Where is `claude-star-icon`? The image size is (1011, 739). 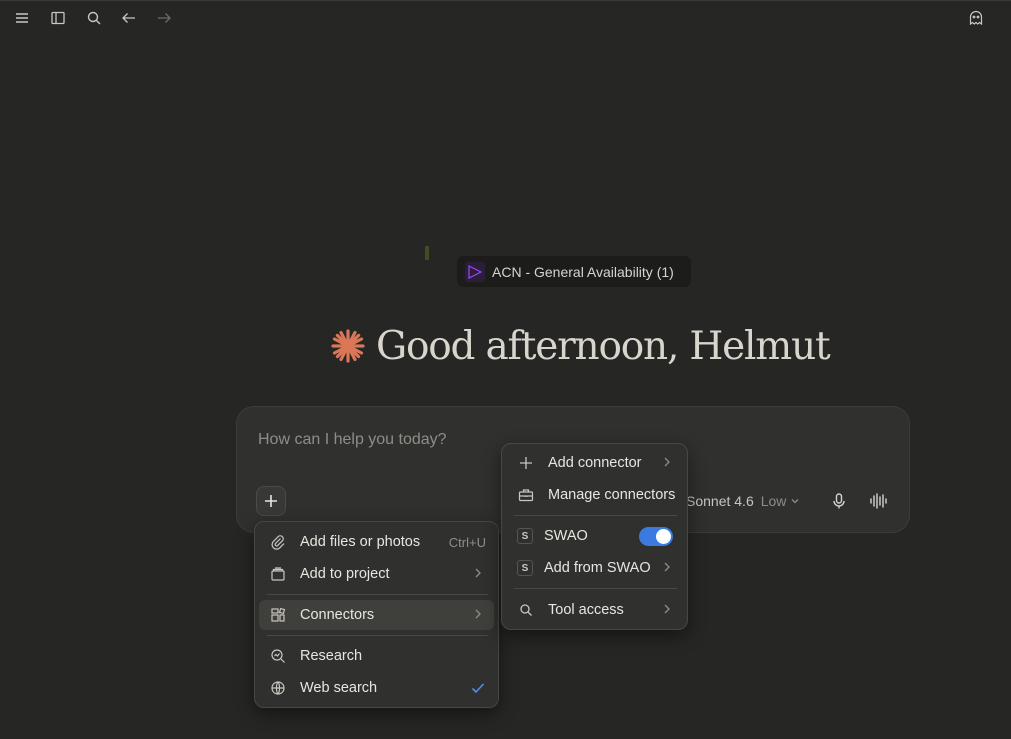 claude-star-icon is located at coordinates (348, 346).